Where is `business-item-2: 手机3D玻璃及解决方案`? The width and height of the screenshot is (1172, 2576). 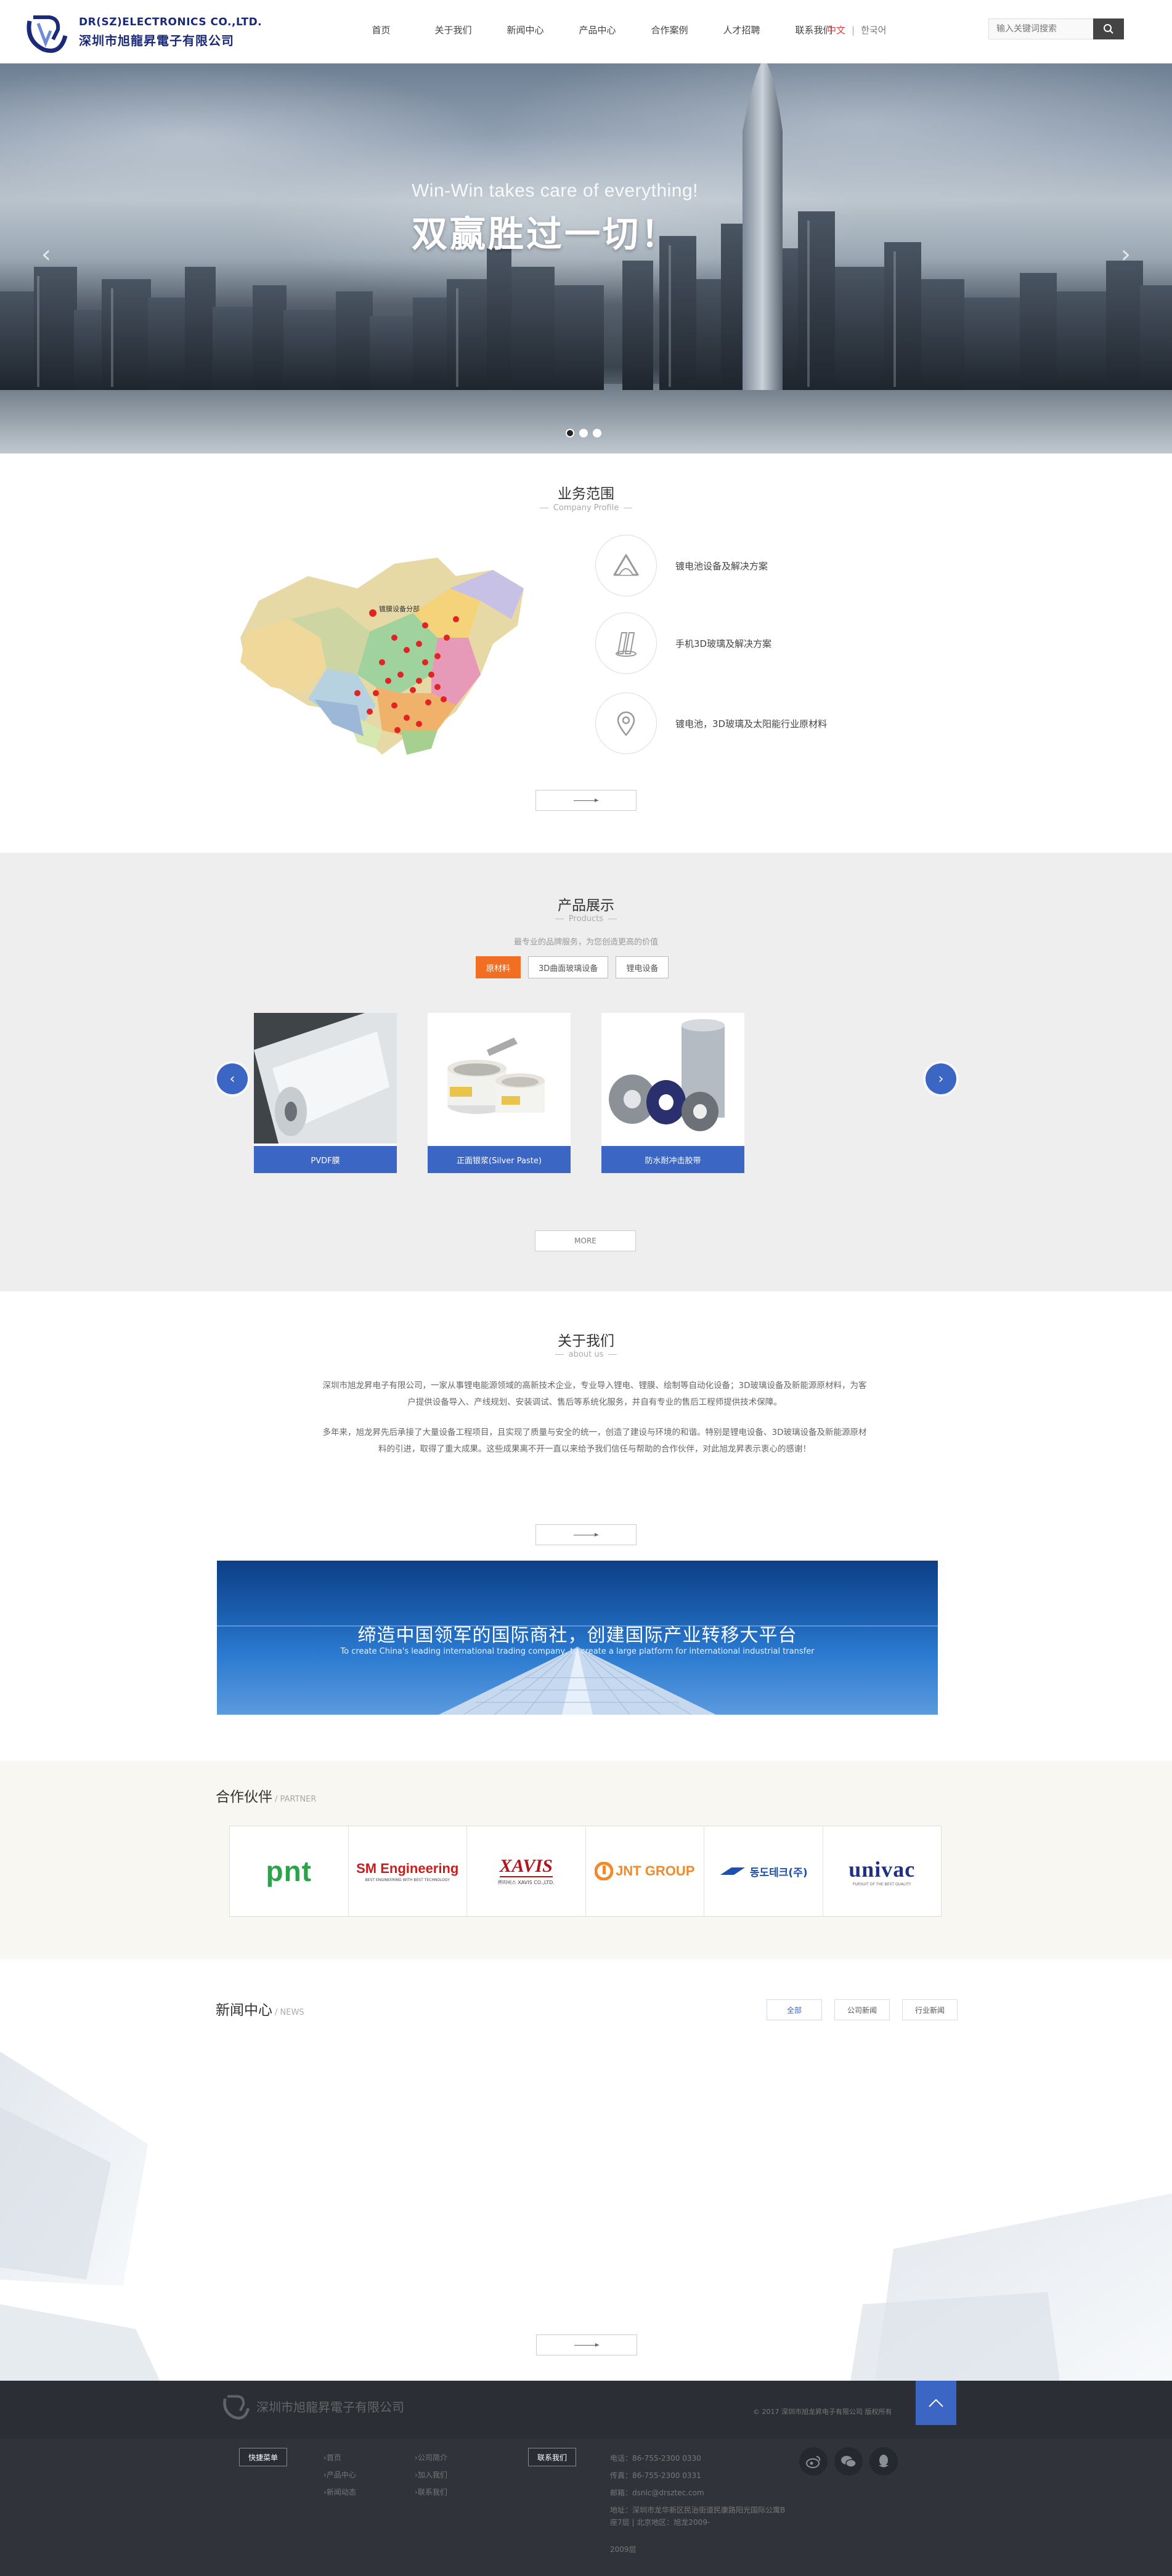 business-item-2: 手机3D玻璃及解决方案 is located at coordinates (683, 643).